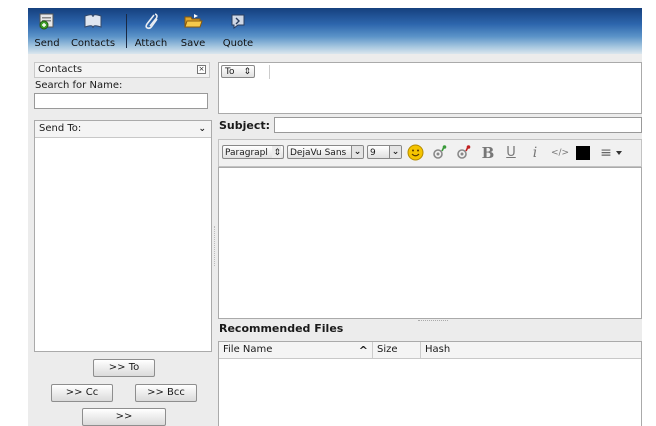  I want to click on column-label: Hash, so click(438, 349).